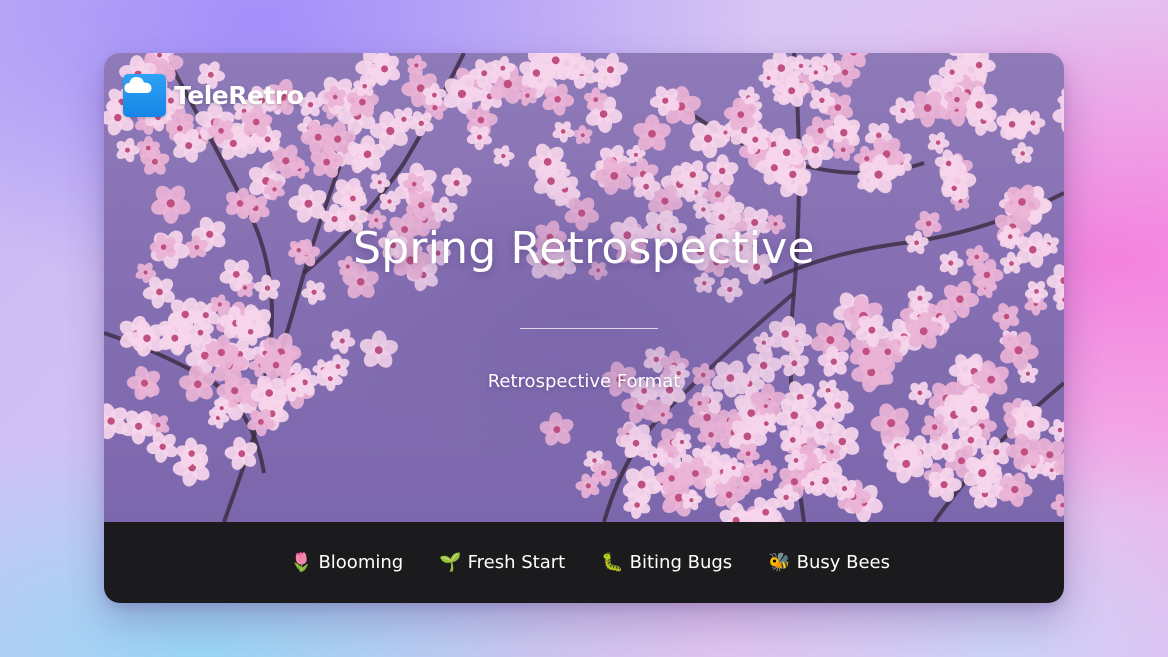  I want to click on seedling-icon: 🌱, so click(450, 562).